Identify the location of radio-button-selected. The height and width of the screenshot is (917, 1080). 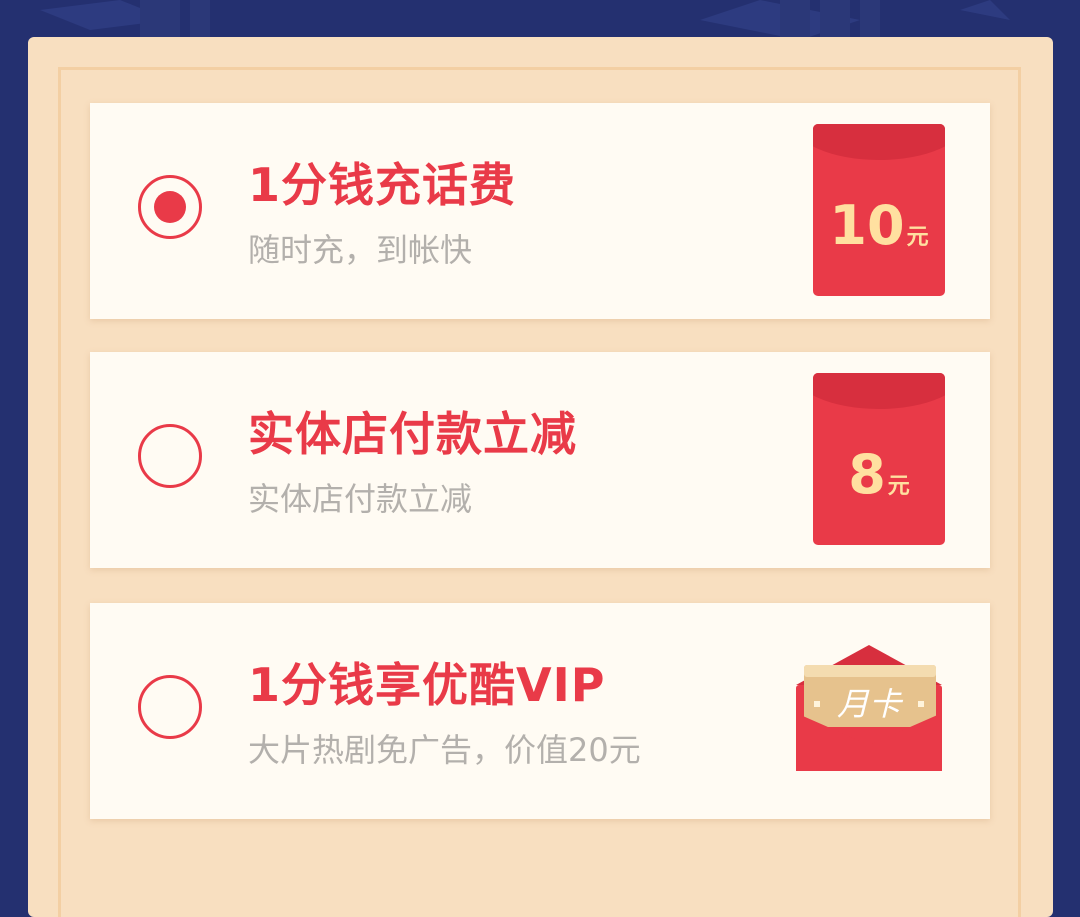
(170, 207).